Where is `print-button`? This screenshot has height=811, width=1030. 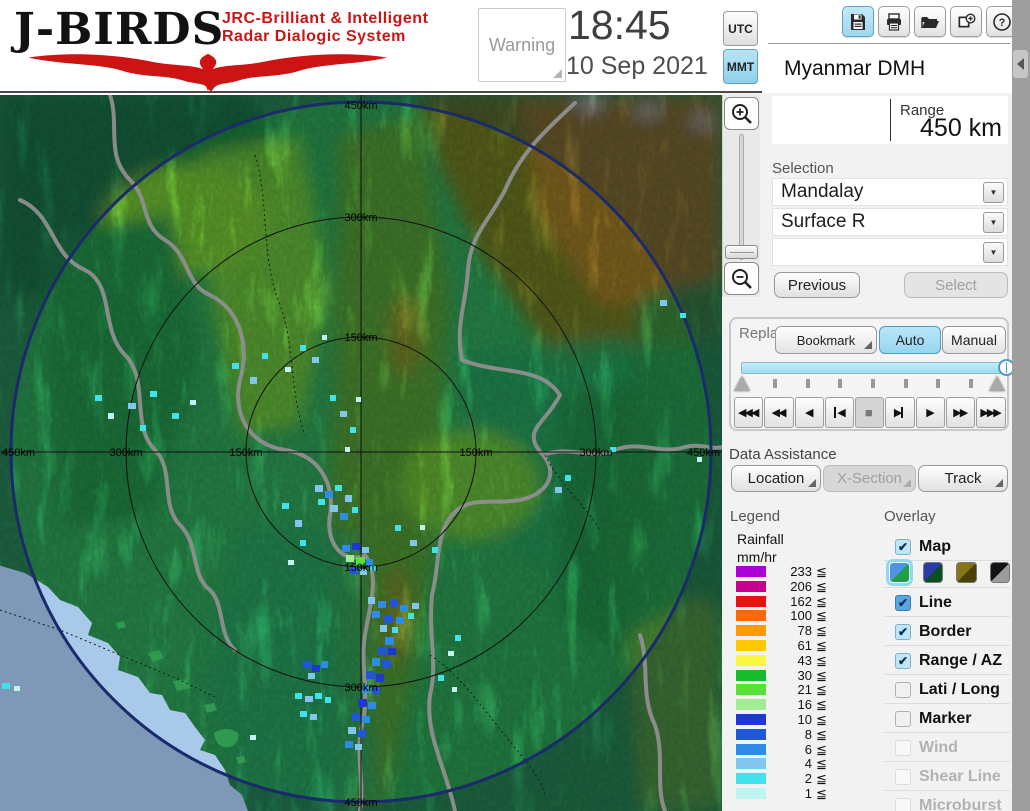
print-button is located at coordinates (894, 21).